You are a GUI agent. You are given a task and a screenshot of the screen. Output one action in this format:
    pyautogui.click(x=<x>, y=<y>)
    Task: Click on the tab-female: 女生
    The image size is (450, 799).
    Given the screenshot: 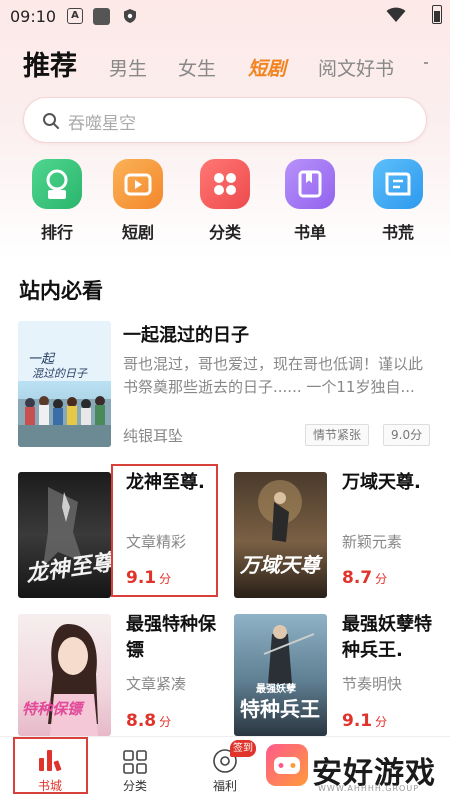 What is the action you would take?
    pyautogui.click(x=197, y=67)
    